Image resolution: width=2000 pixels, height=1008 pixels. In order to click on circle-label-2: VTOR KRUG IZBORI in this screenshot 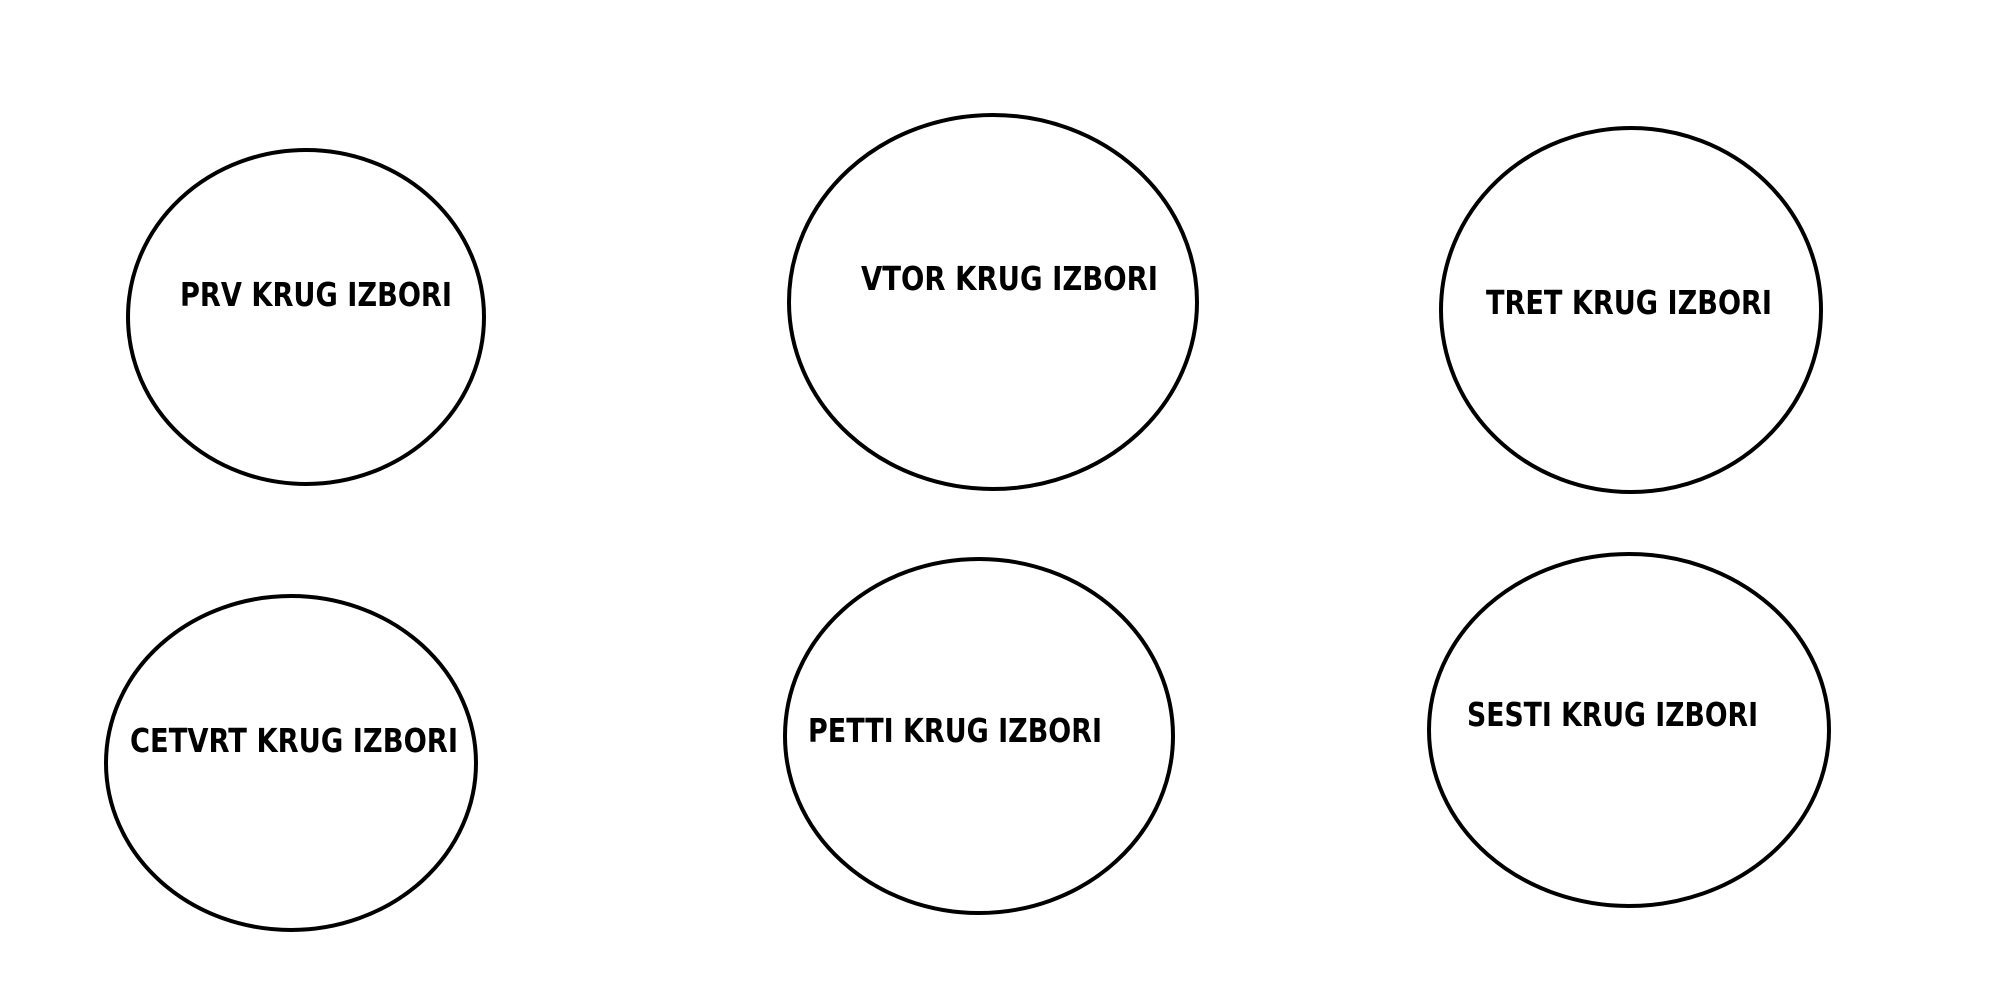, I will do `click(1009, 278)`.